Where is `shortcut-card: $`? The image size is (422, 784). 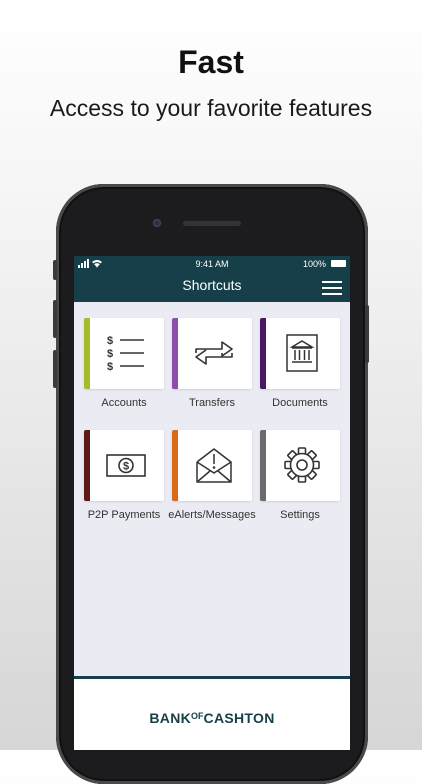 shortcut-card: $ is located at coordinates (124, 465).